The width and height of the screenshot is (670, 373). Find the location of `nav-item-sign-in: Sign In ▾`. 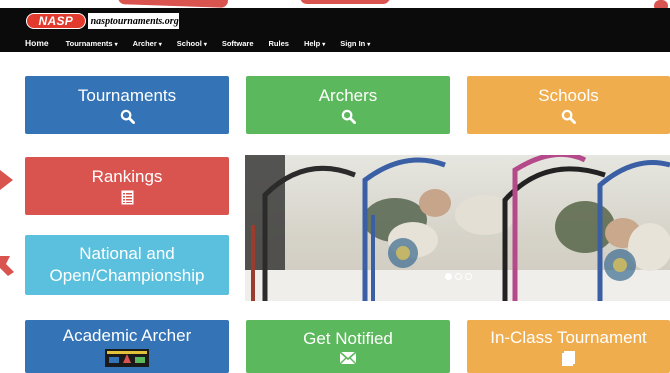

nav-item-sign-in: Sign In ▾ is located at coordinates (355, 43).